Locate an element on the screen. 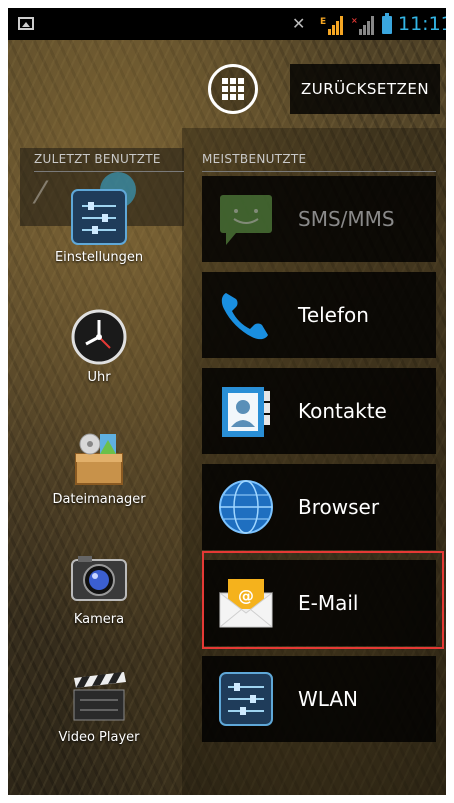 The width and height of the screenshot is (454, 803). tile-kontakte: Kontakte is located at coordinates (319, 411).